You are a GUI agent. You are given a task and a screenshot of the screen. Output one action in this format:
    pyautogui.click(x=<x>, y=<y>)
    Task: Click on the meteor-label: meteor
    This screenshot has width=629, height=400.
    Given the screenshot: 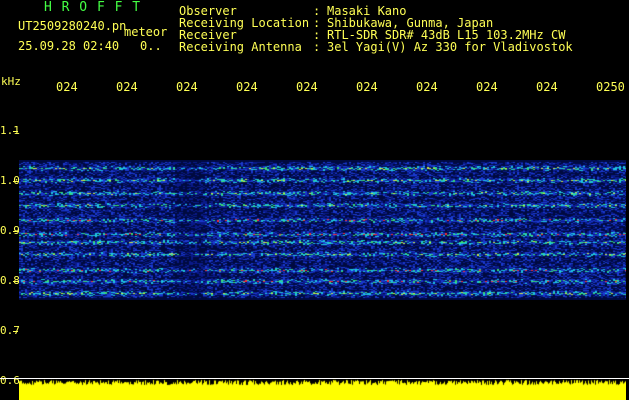 What is the action you would take?
    pyautogui.click(x=146, y=32)
    